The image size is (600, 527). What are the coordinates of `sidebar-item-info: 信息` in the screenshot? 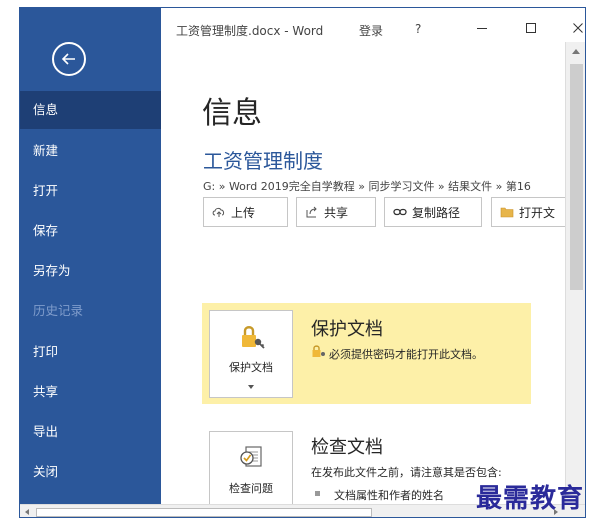 It's located at (90, 110).